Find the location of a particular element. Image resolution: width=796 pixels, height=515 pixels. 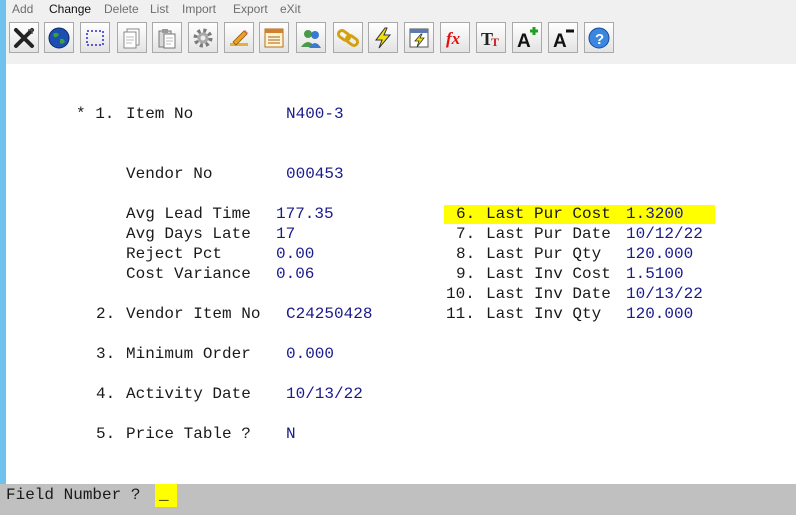

paste-button is located at coordinates (167, 37).